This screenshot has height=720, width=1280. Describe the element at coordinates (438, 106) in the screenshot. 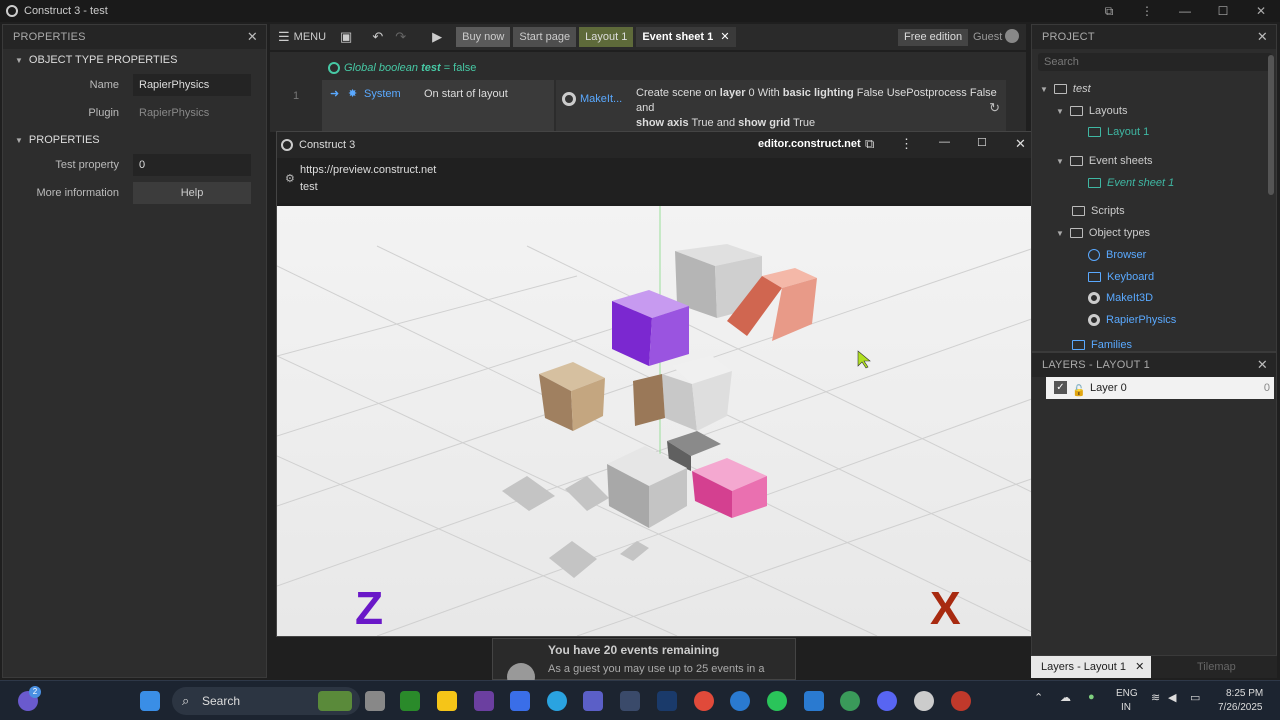

I see `event-condition-block: ➜ ✸ System On start of layout` at that location.